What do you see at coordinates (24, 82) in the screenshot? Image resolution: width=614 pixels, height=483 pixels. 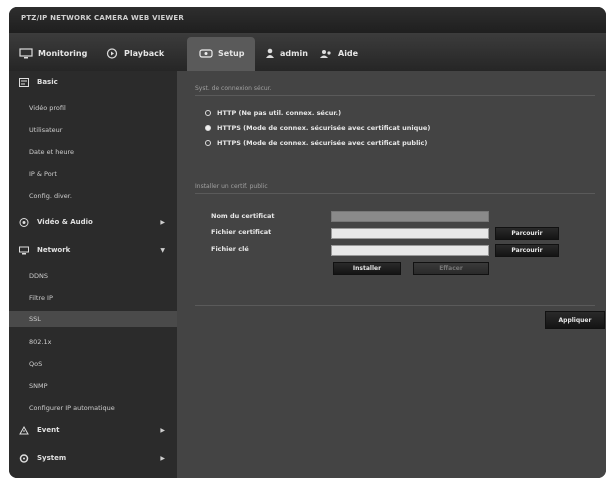 I see `tools-icon` at bounding box center [24, 82].